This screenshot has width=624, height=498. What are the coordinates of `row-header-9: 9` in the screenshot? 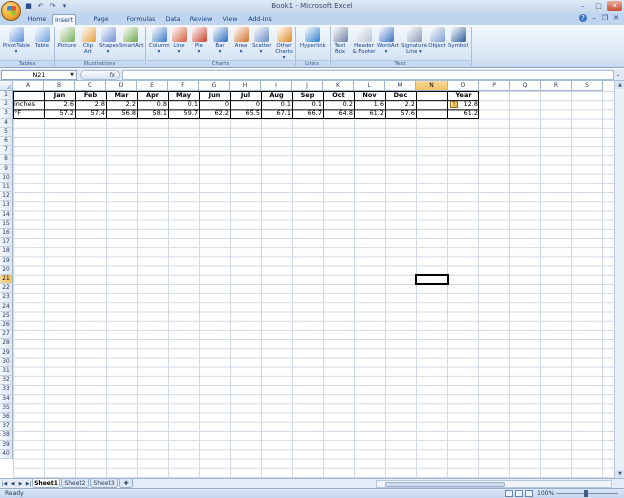 It's located at (6, 169).